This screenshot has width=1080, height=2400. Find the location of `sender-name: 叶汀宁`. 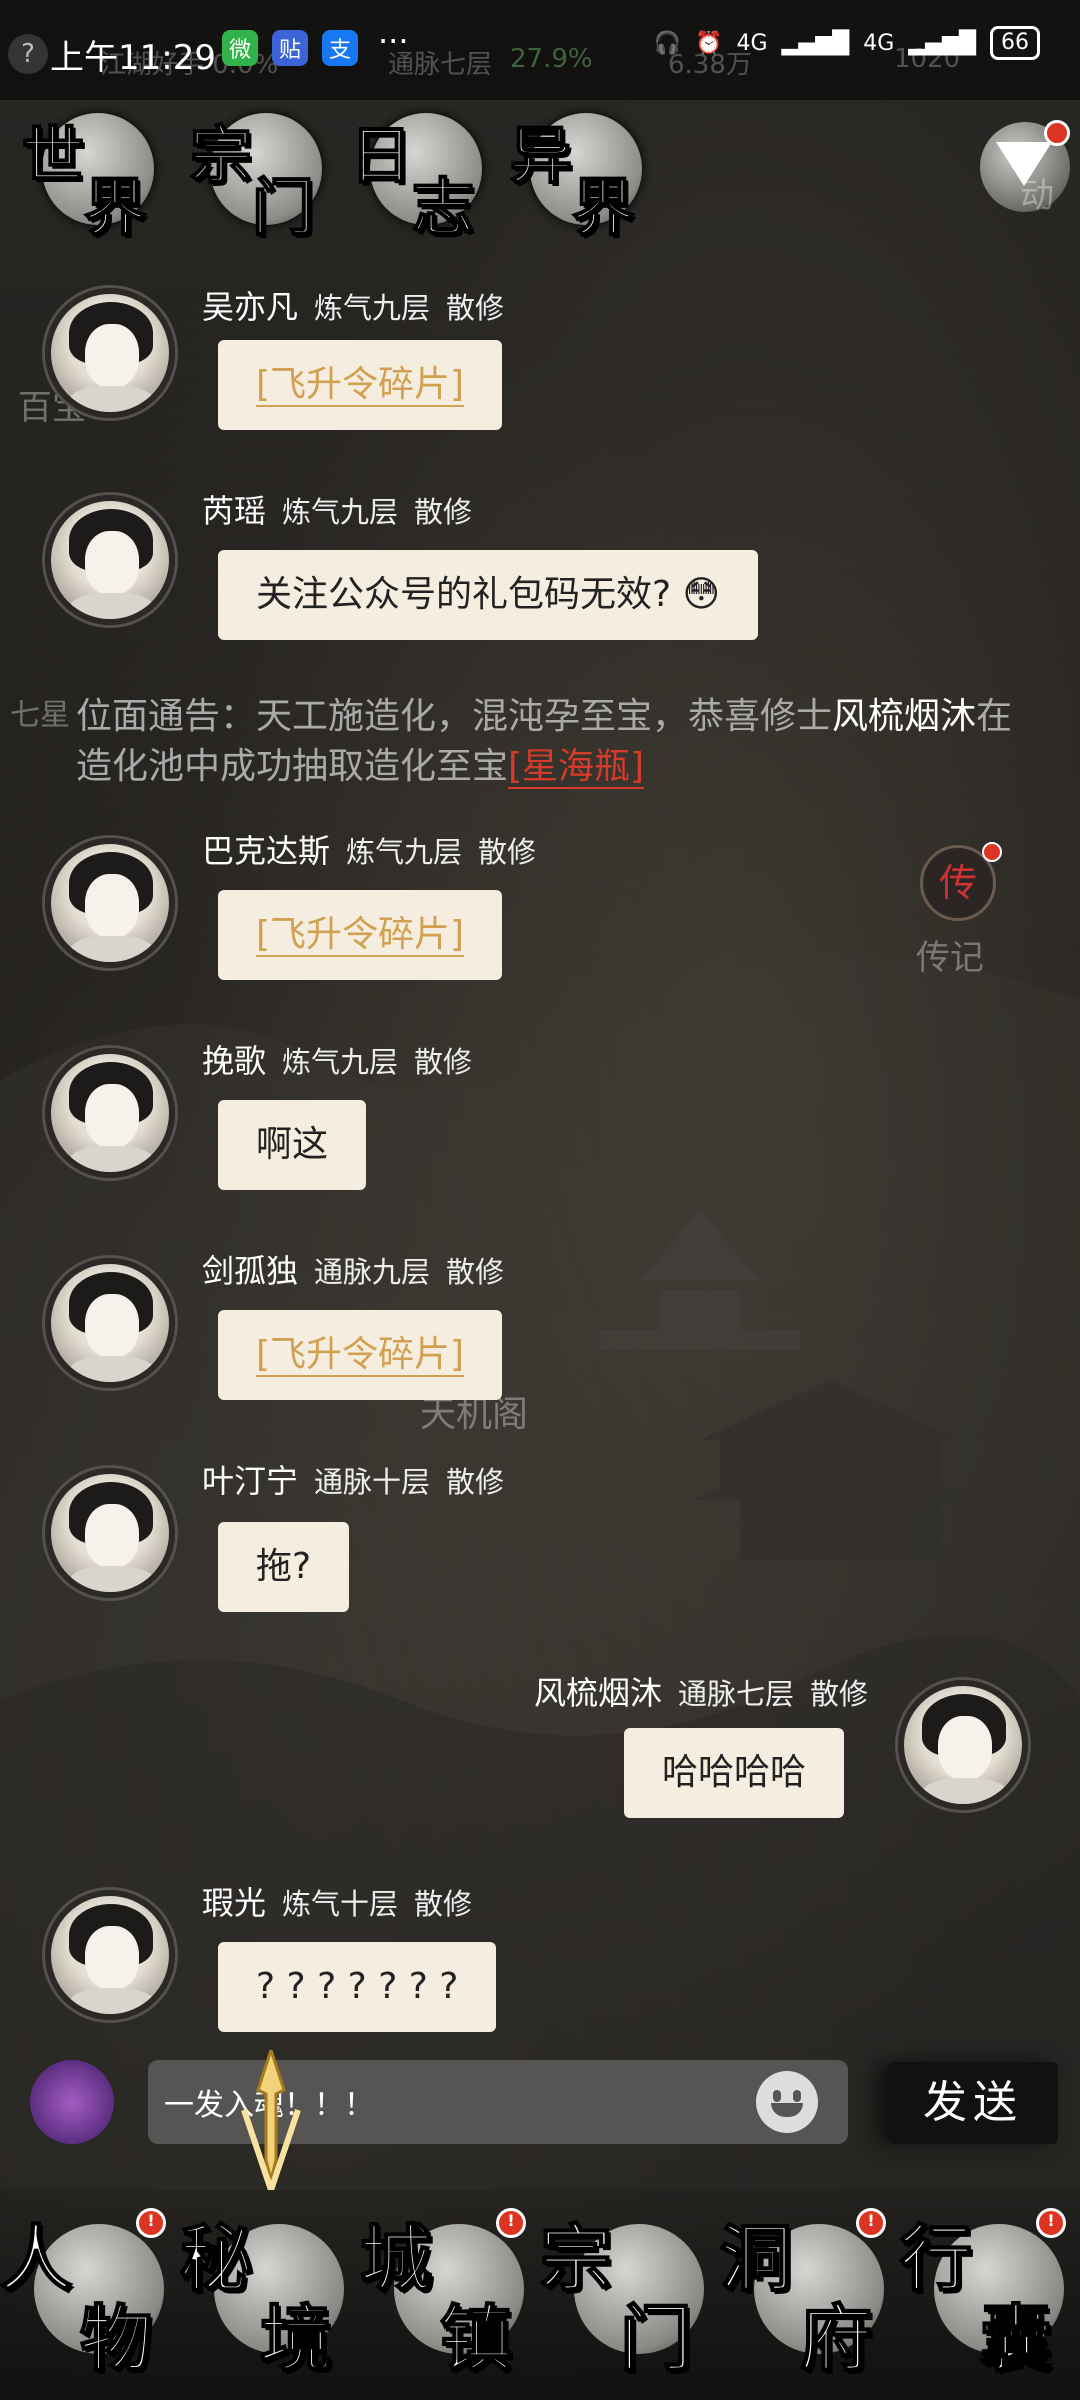

sender-name: 叶汀宁 is located at coordinates (250, 1481).